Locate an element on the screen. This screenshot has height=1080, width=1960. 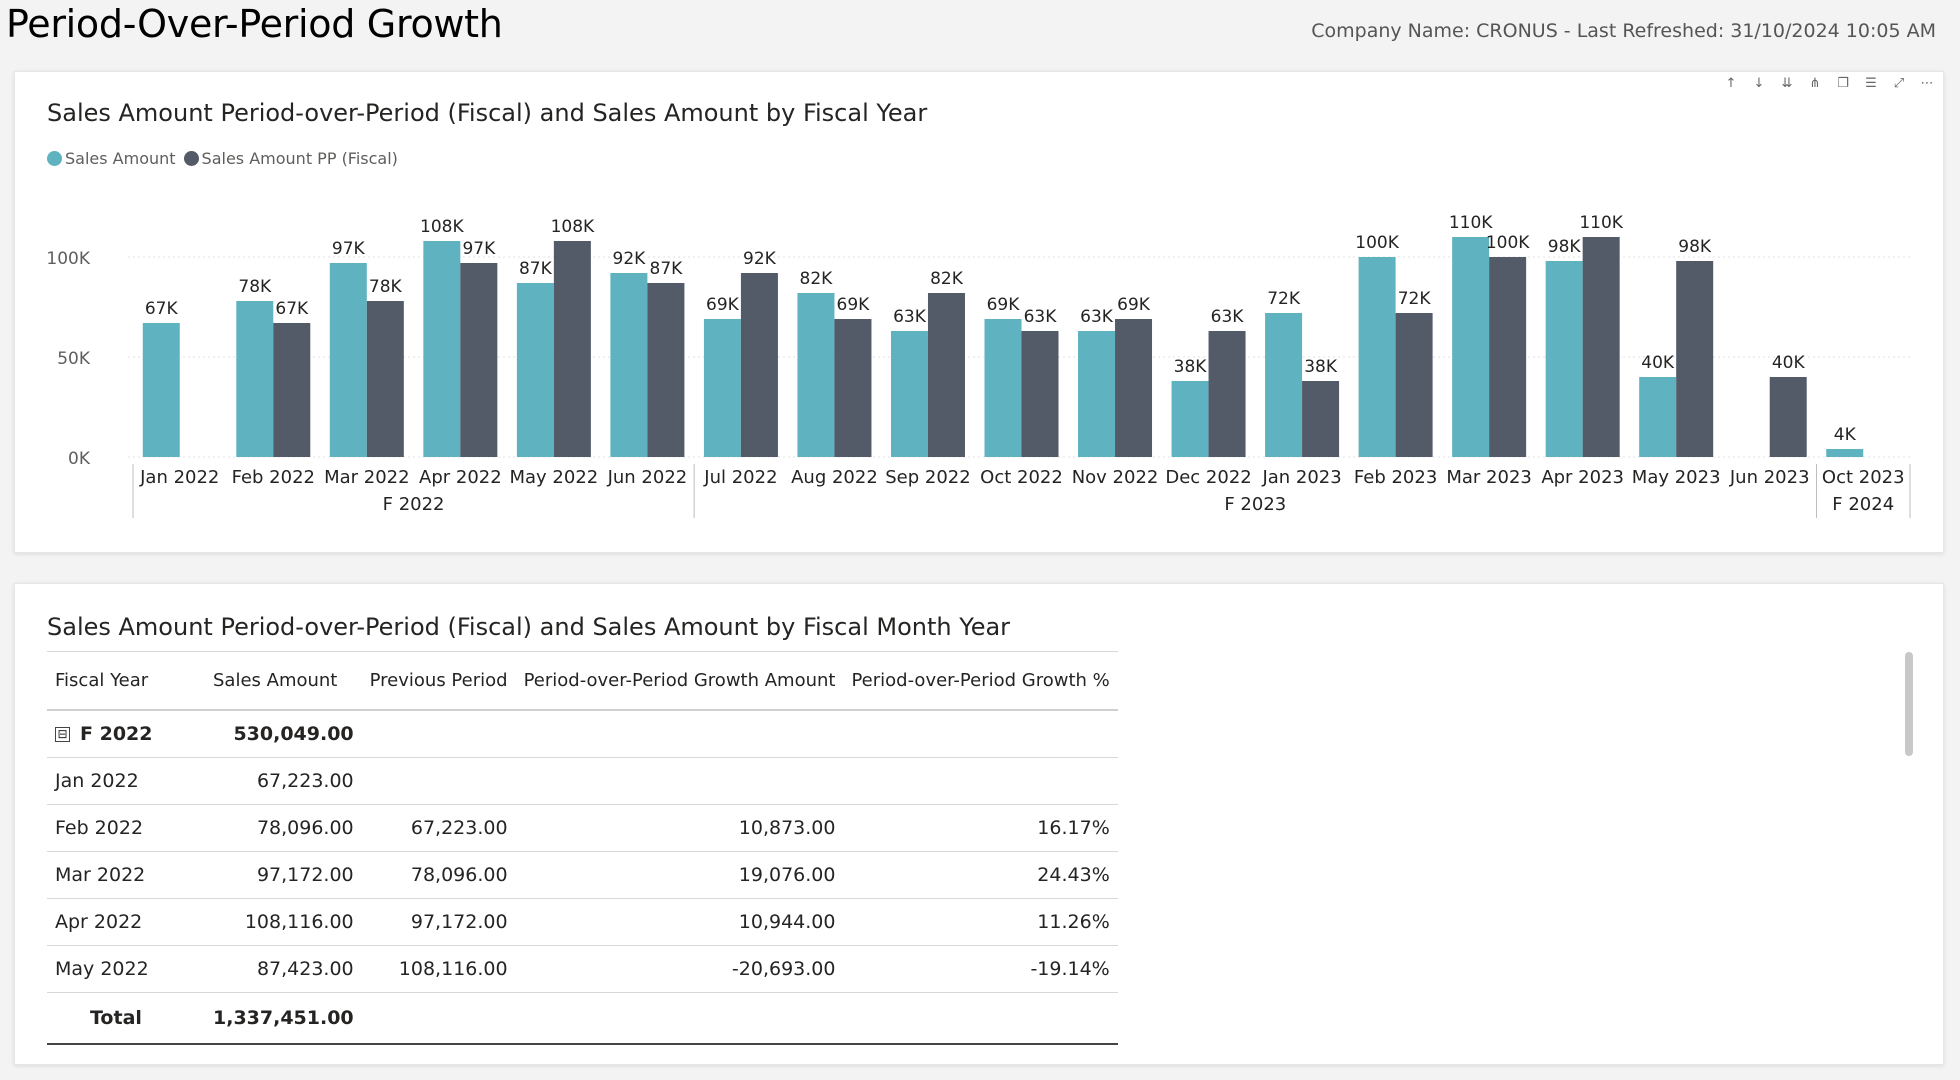
total-pct is located at coordinates (980, 1018).